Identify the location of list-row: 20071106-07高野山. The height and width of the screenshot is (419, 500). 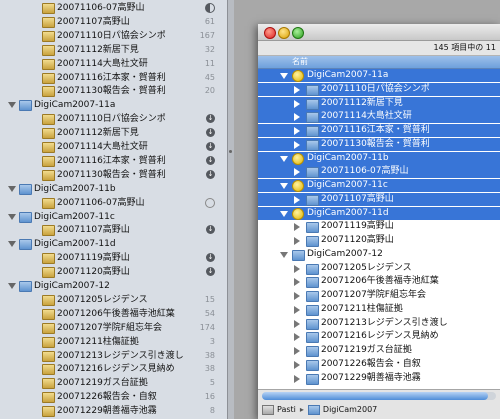
(379, 172).